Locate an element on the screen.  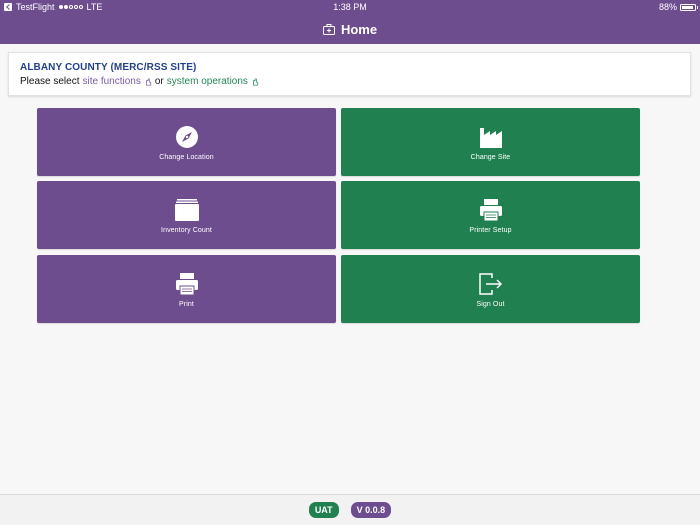
change-site-button: Change Site is located at coordinates (490, 142).